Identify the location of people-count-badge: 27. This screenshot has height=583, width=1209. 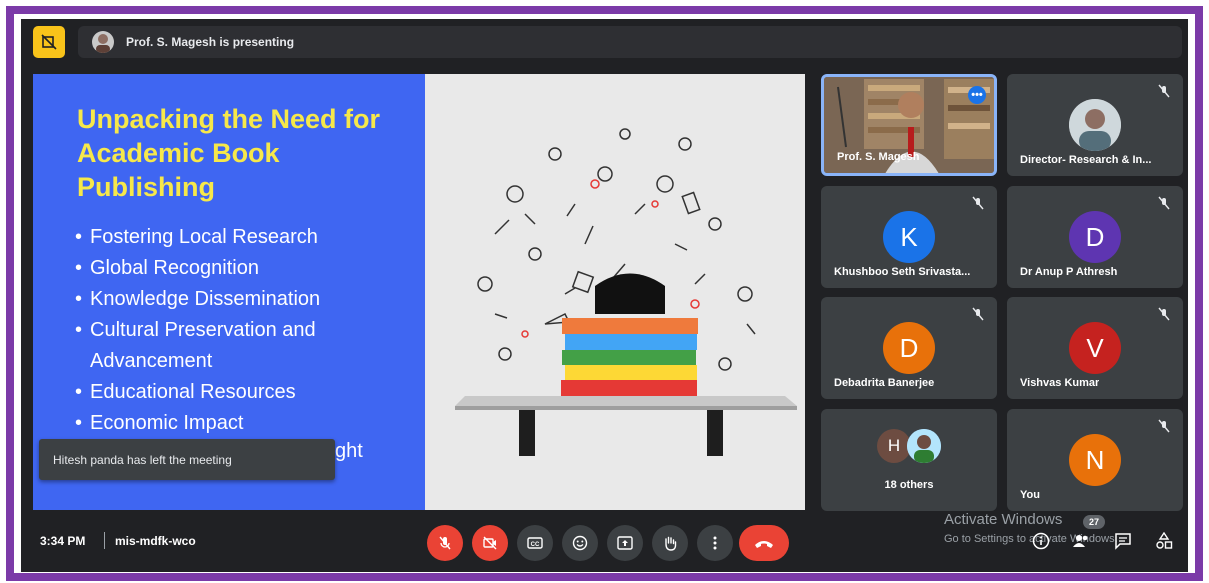
(1094, 522).